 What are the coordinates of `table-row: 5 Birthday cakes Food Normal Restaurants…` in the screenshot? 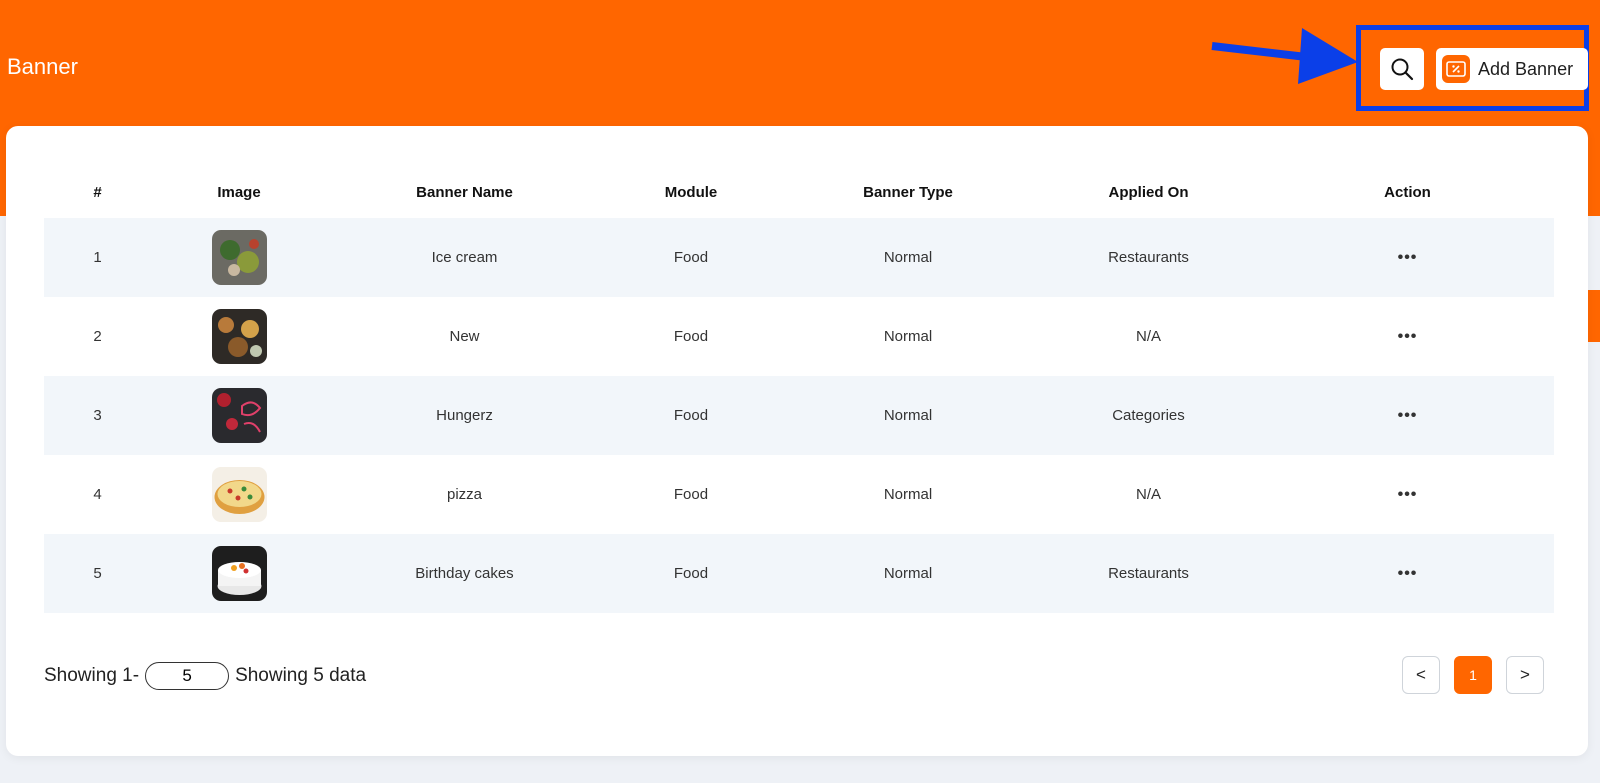 It's located at (799, 573).